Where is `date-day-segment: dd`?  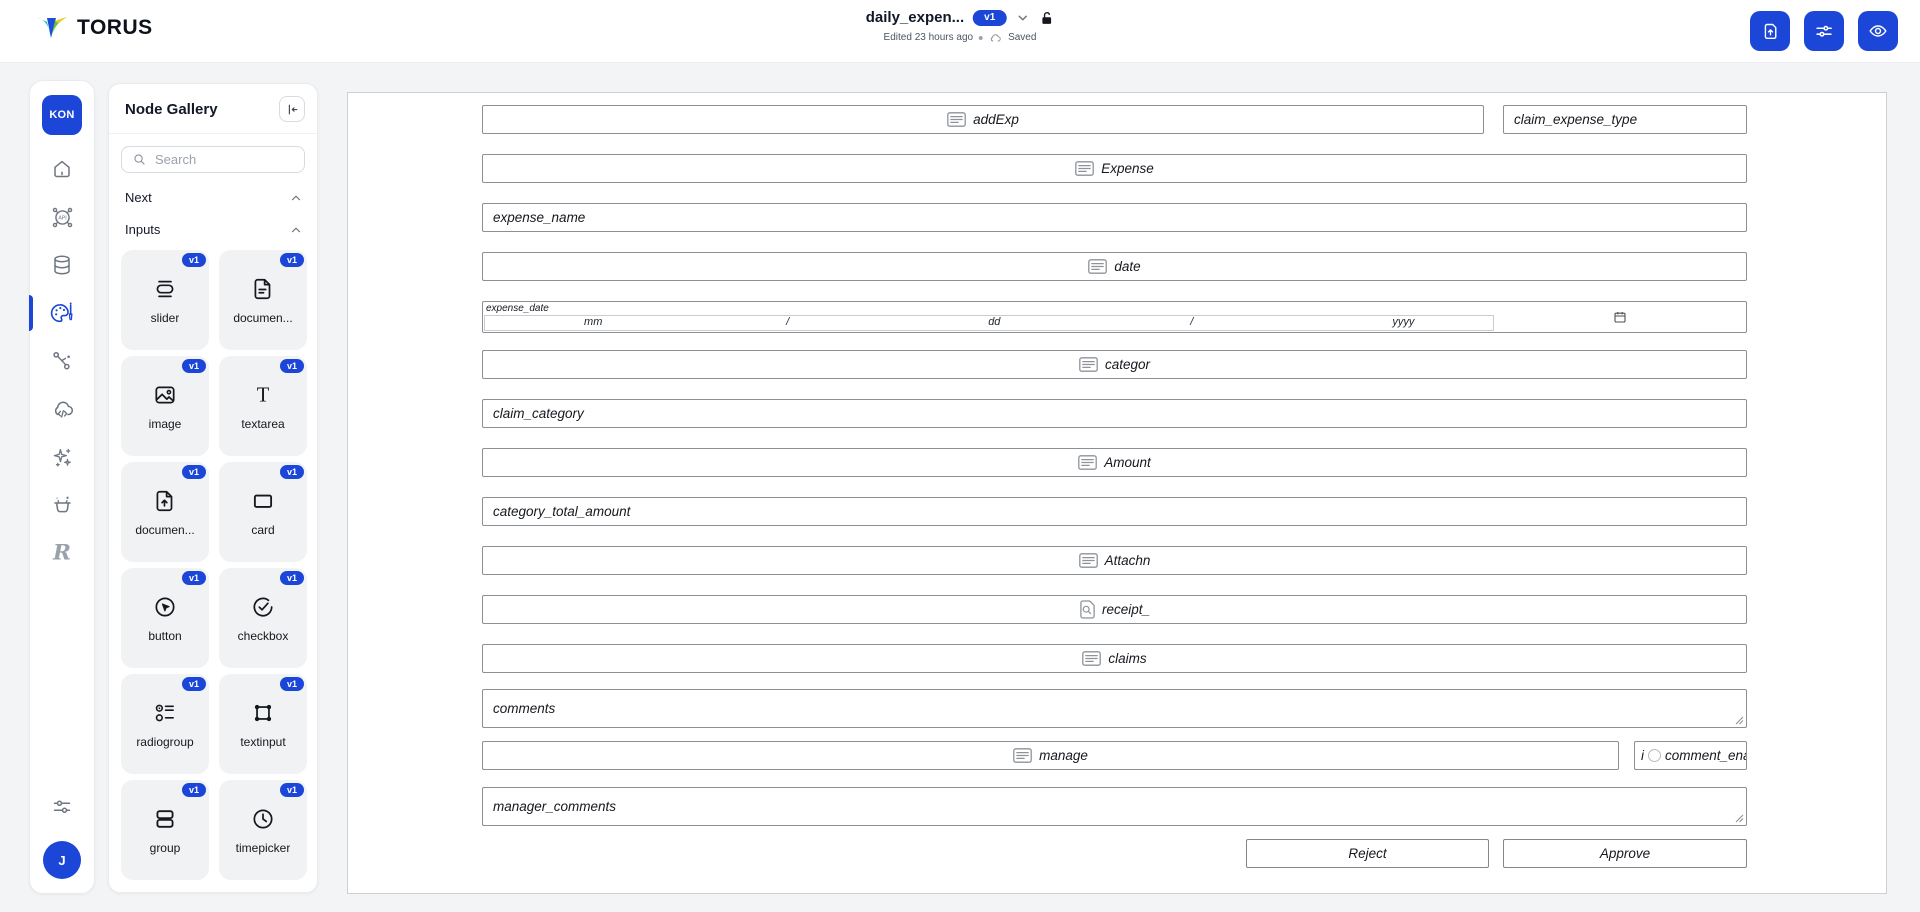
date-day-segment: dd is located at coordinates (994, 322).